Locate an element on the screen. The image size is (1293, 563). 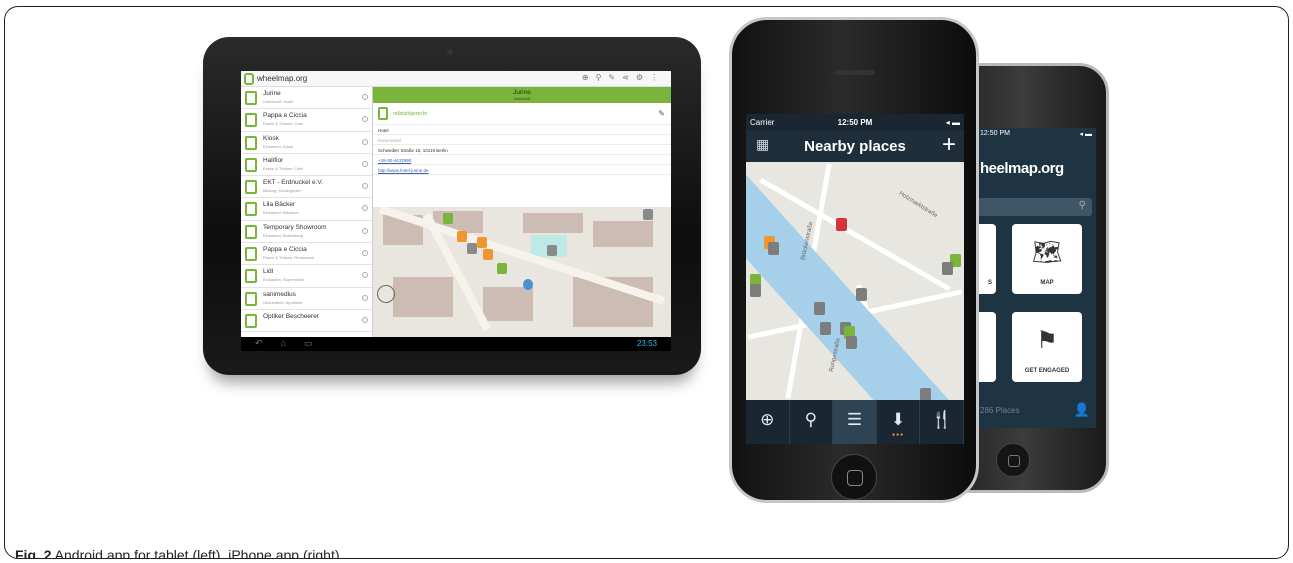
home-search-input: ⚲ is located at coordinates (1035, 207).